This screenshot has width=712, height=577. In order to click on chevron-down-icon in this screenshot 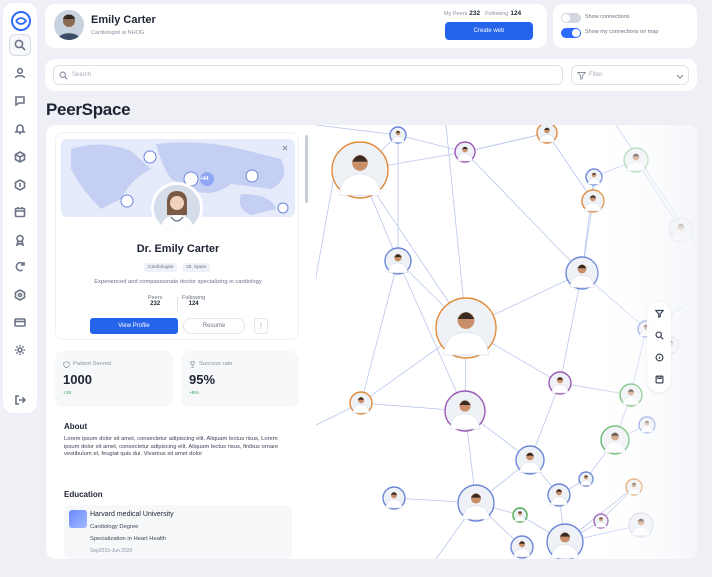, I will do `click(680, 76)`.